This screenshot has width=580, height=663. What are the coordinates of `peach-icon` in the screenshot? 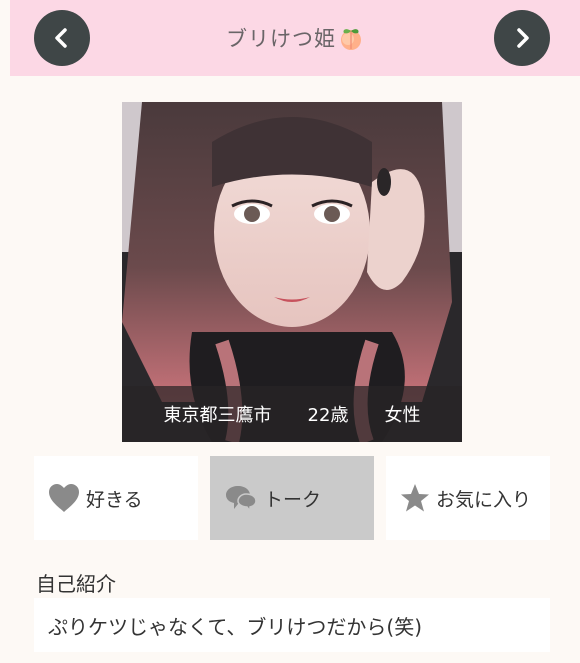 It's located at (351, 39).